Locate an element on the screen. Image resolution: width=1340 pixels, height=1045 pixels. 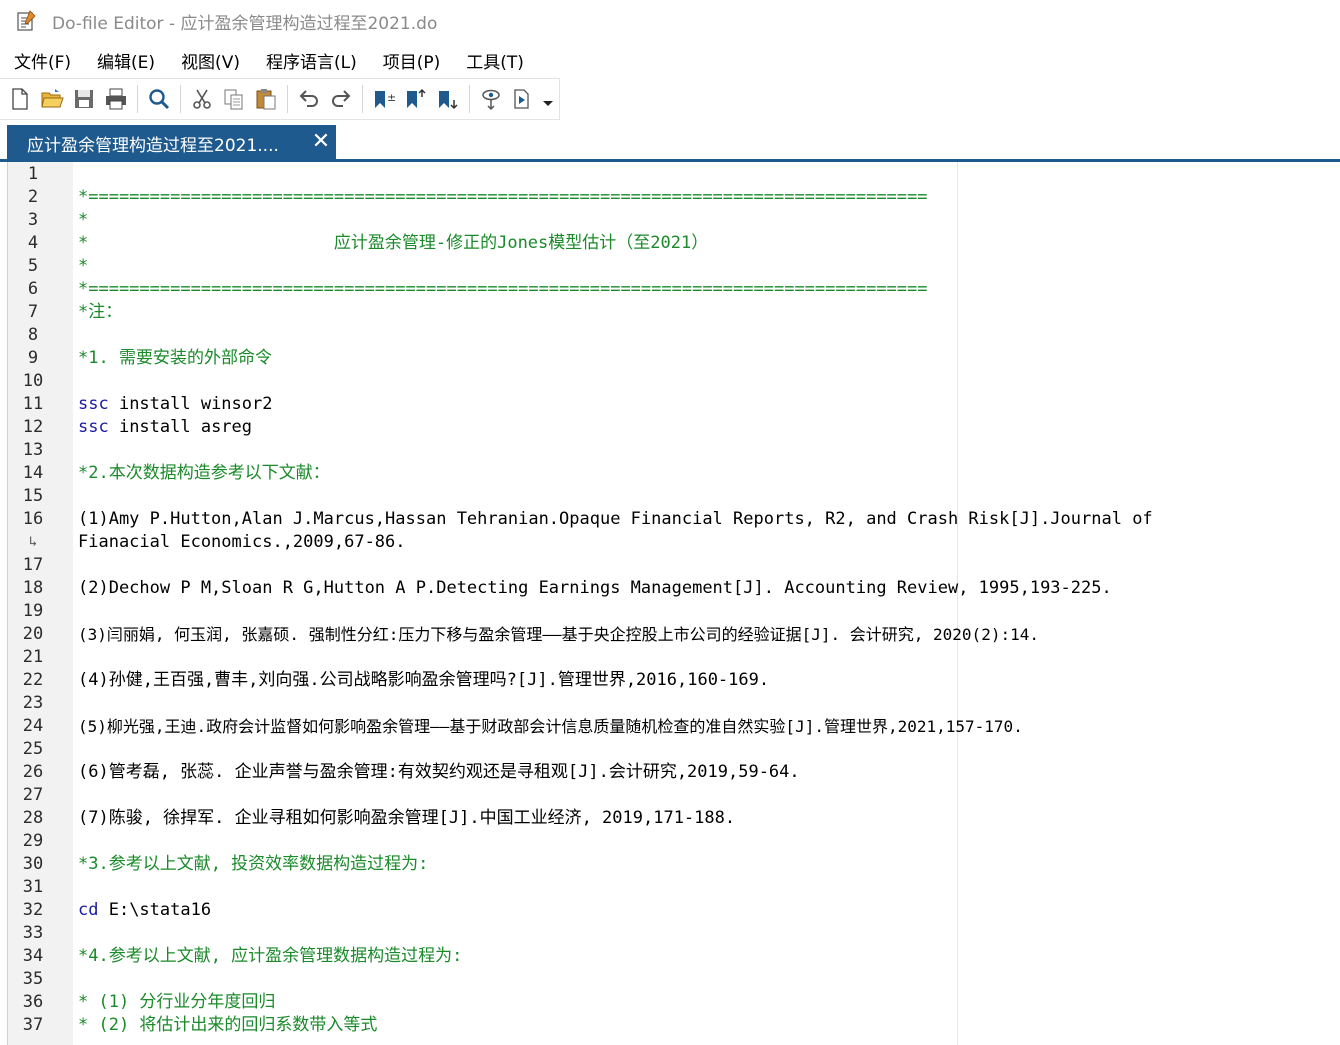
undo-button is located at coordinates (309, 99).